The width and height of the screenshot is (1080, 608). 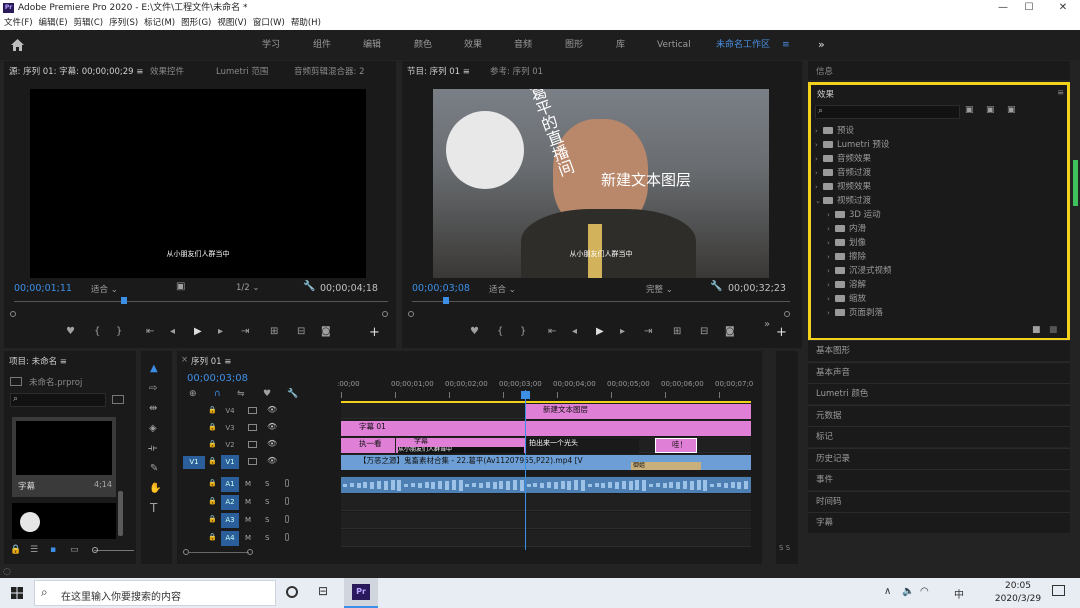 What do you see at coordinates (819, 201) in the screenshot?
I see `chevron-down-icon: ⌄` at bounding box center [819, 201].